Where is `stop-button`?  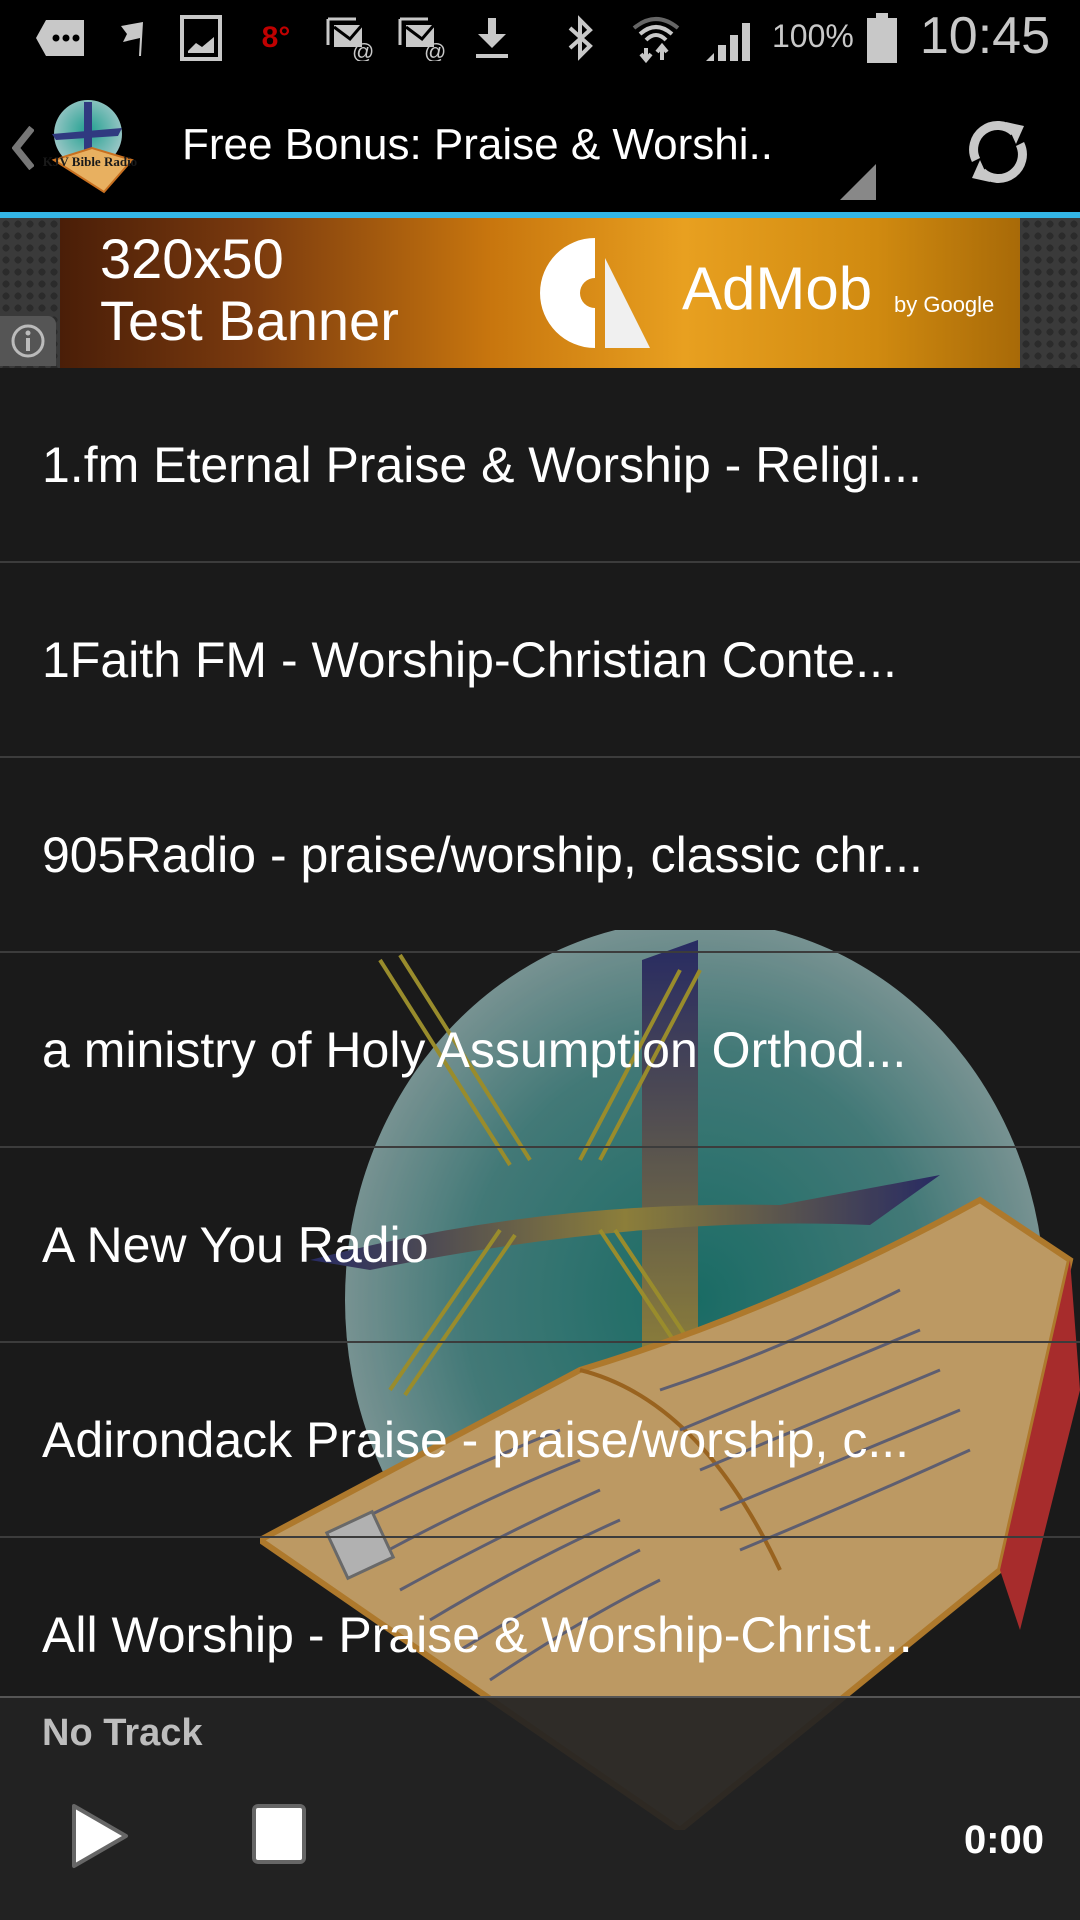
stop-button is located at coordinates (280, 1836).